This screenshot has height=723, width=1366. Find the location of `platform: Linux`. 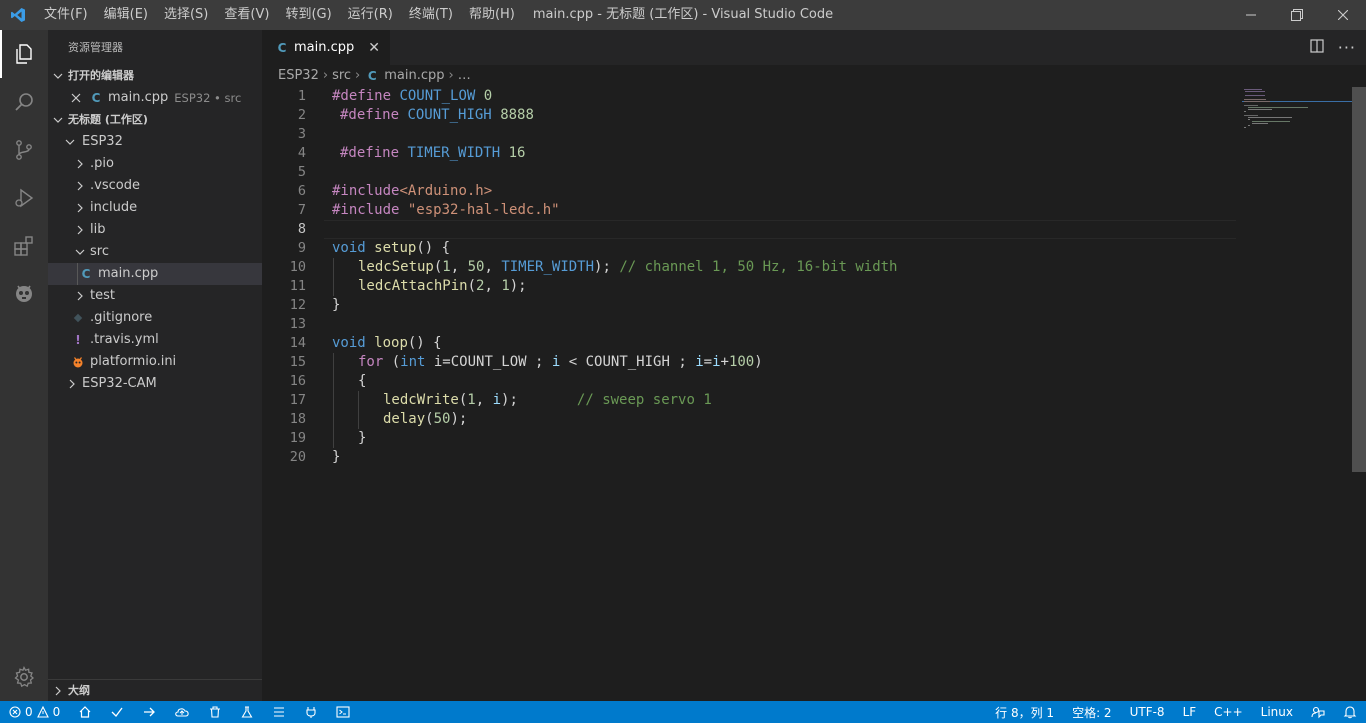

platform: Linux is located at coordinates (1277, 712).